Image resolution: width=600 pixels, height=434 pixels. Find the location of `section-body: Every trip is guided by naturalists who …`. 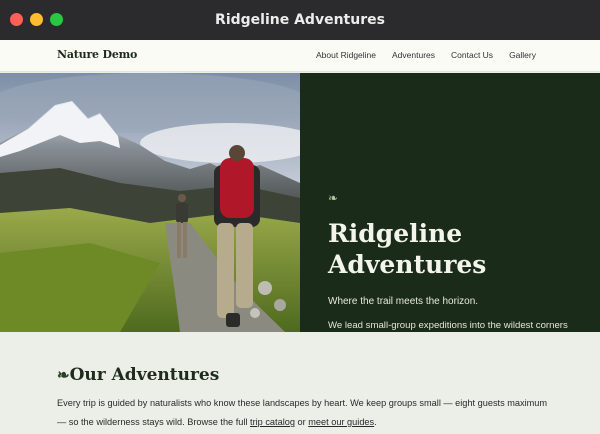

section-body: Every trip is guided by naturalists who … is located at coordinates (307, 413).